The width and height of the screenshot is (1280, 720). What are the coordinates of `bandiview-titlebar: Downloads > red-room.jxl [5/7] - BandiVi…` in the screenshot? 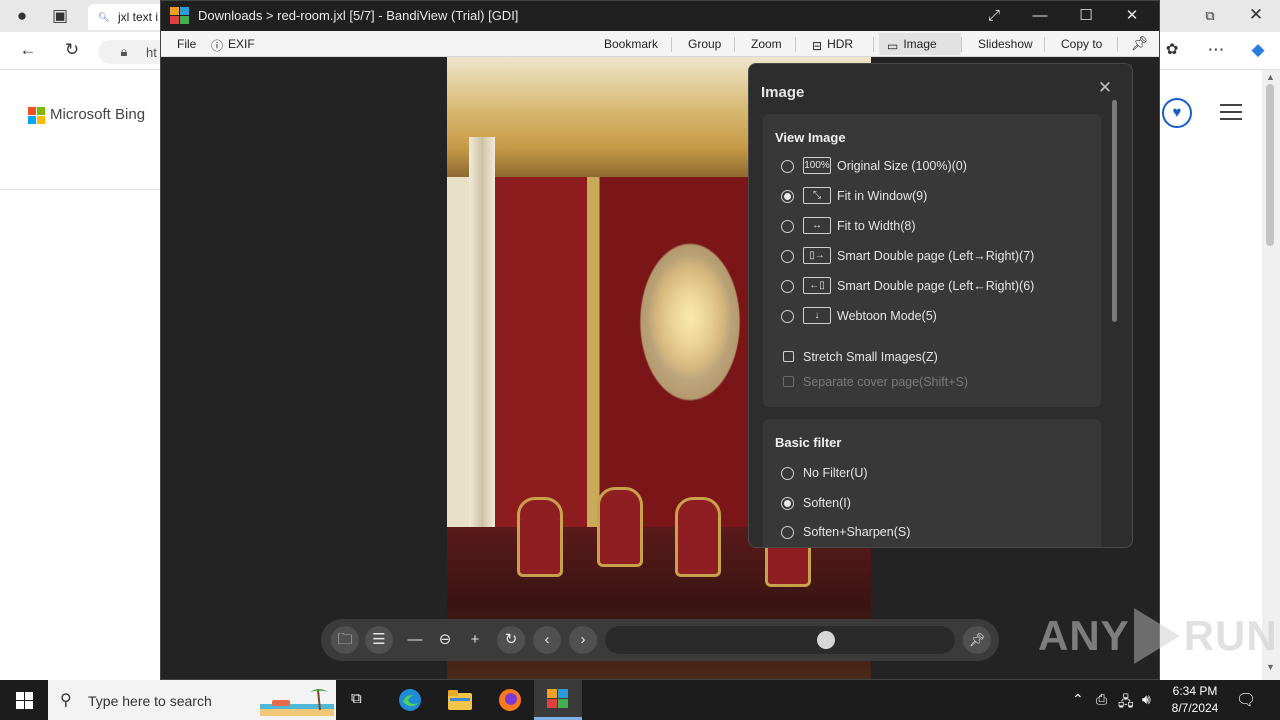 It's located at (660, 16).